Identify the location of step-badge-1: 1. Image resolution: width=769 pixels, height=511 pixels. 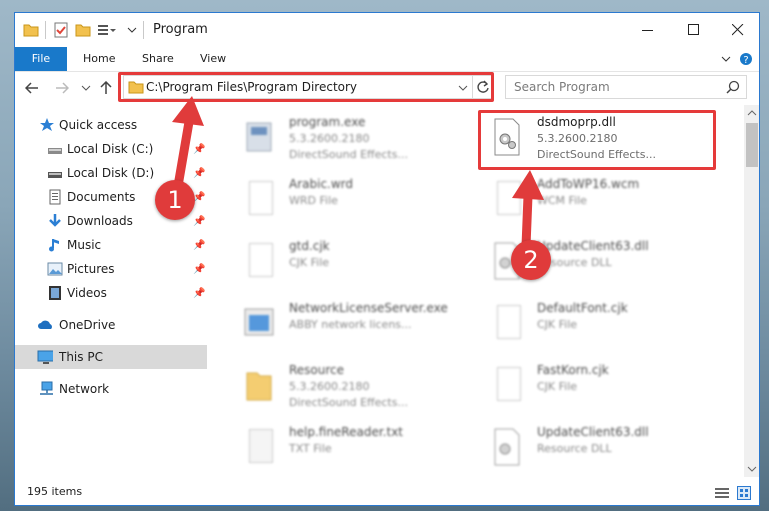
(175, 200).